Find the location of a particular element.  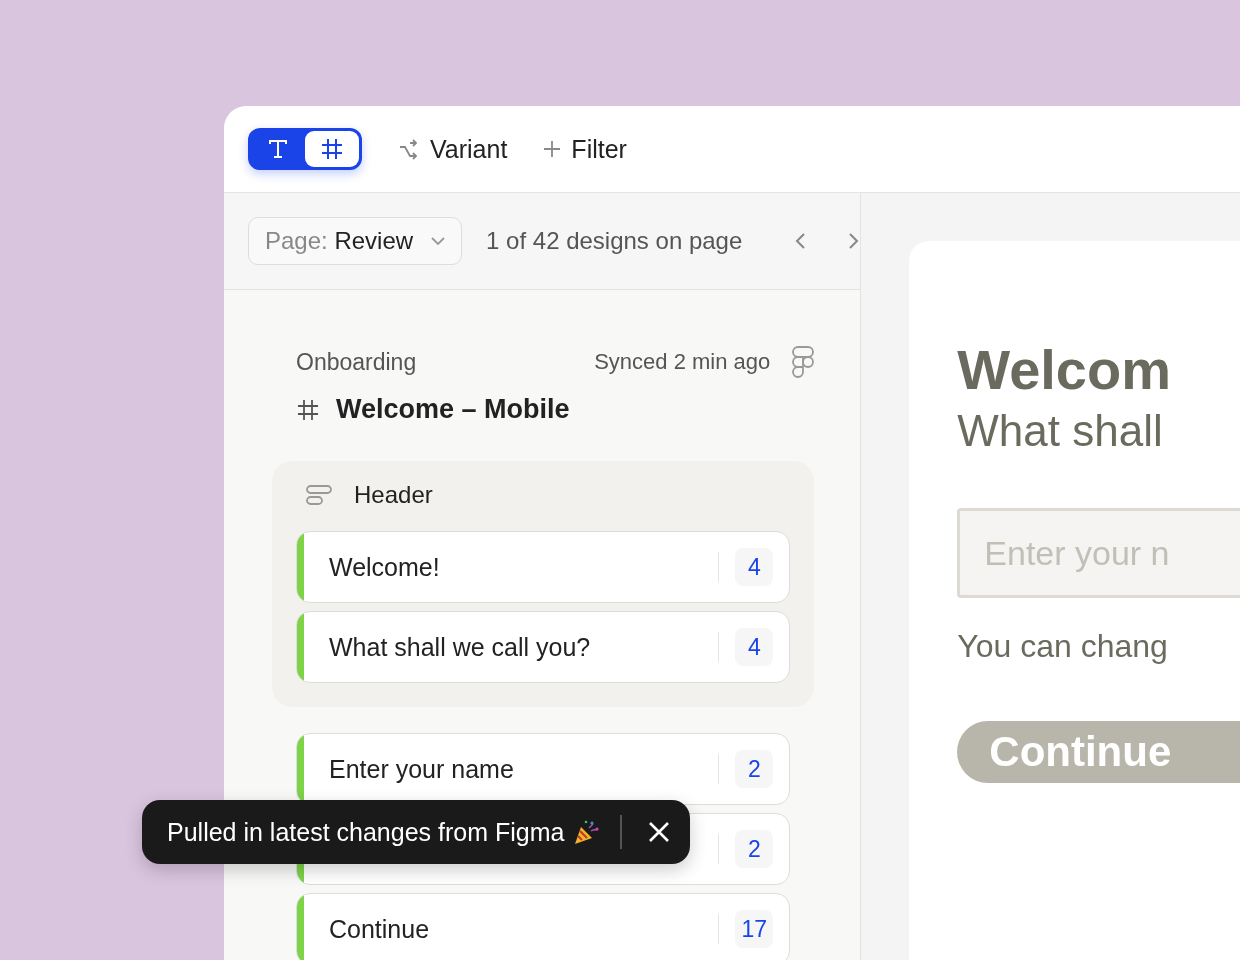

party-popper-icon is located at coordinates (586, 832).